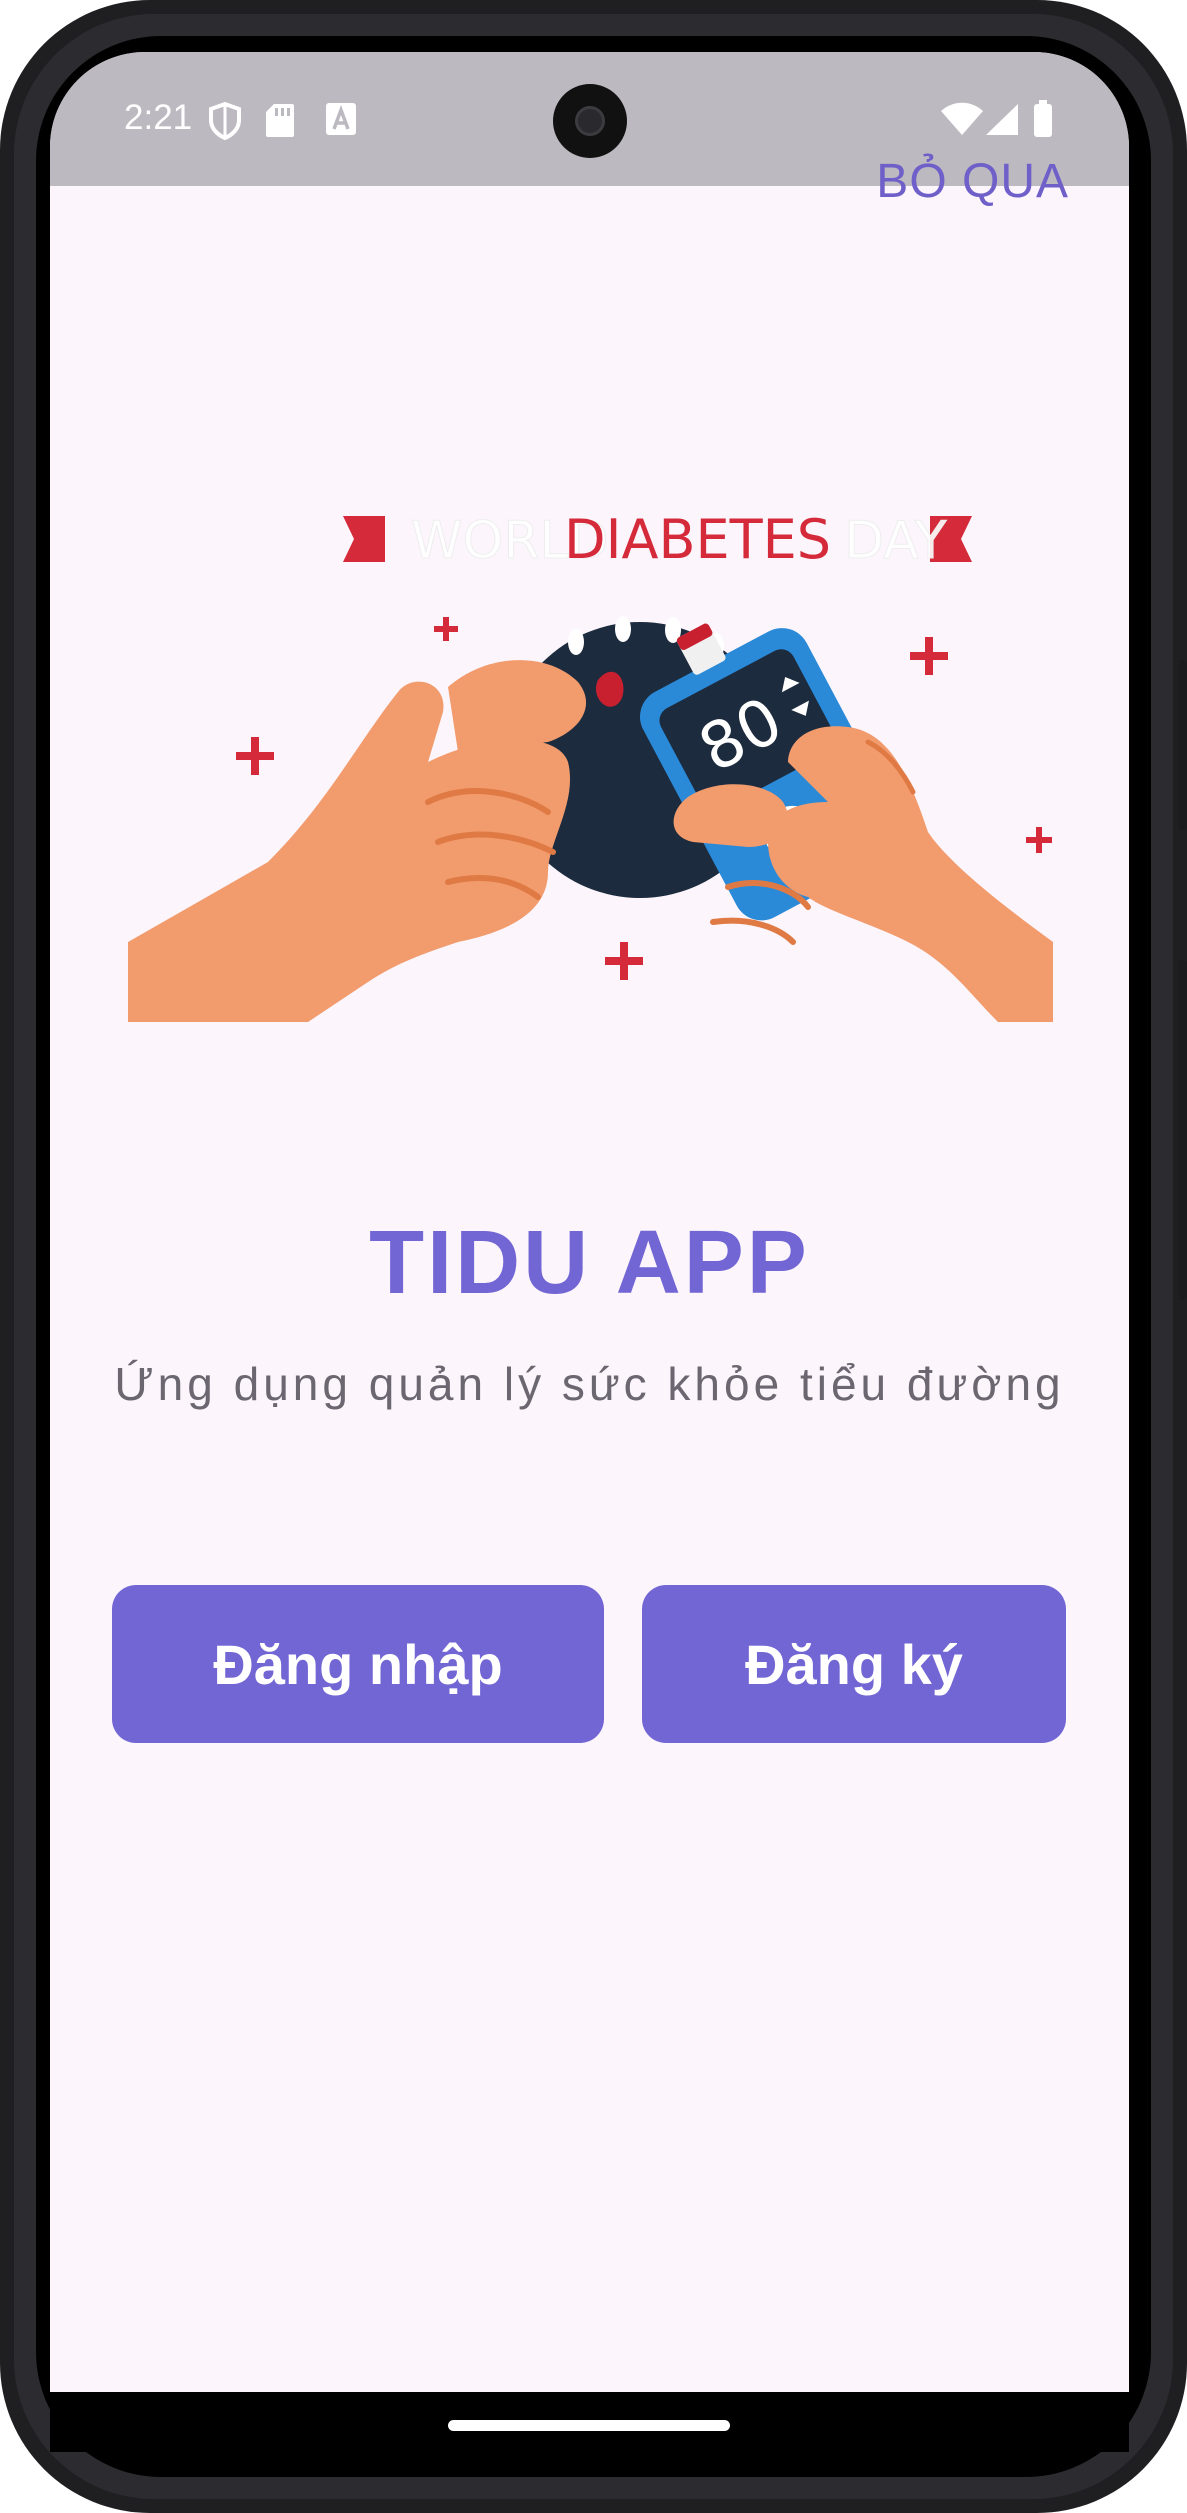  Describe the element at coordinates (895, 541) in the screenshot. I see `banner-day-text: DAY` at that location.